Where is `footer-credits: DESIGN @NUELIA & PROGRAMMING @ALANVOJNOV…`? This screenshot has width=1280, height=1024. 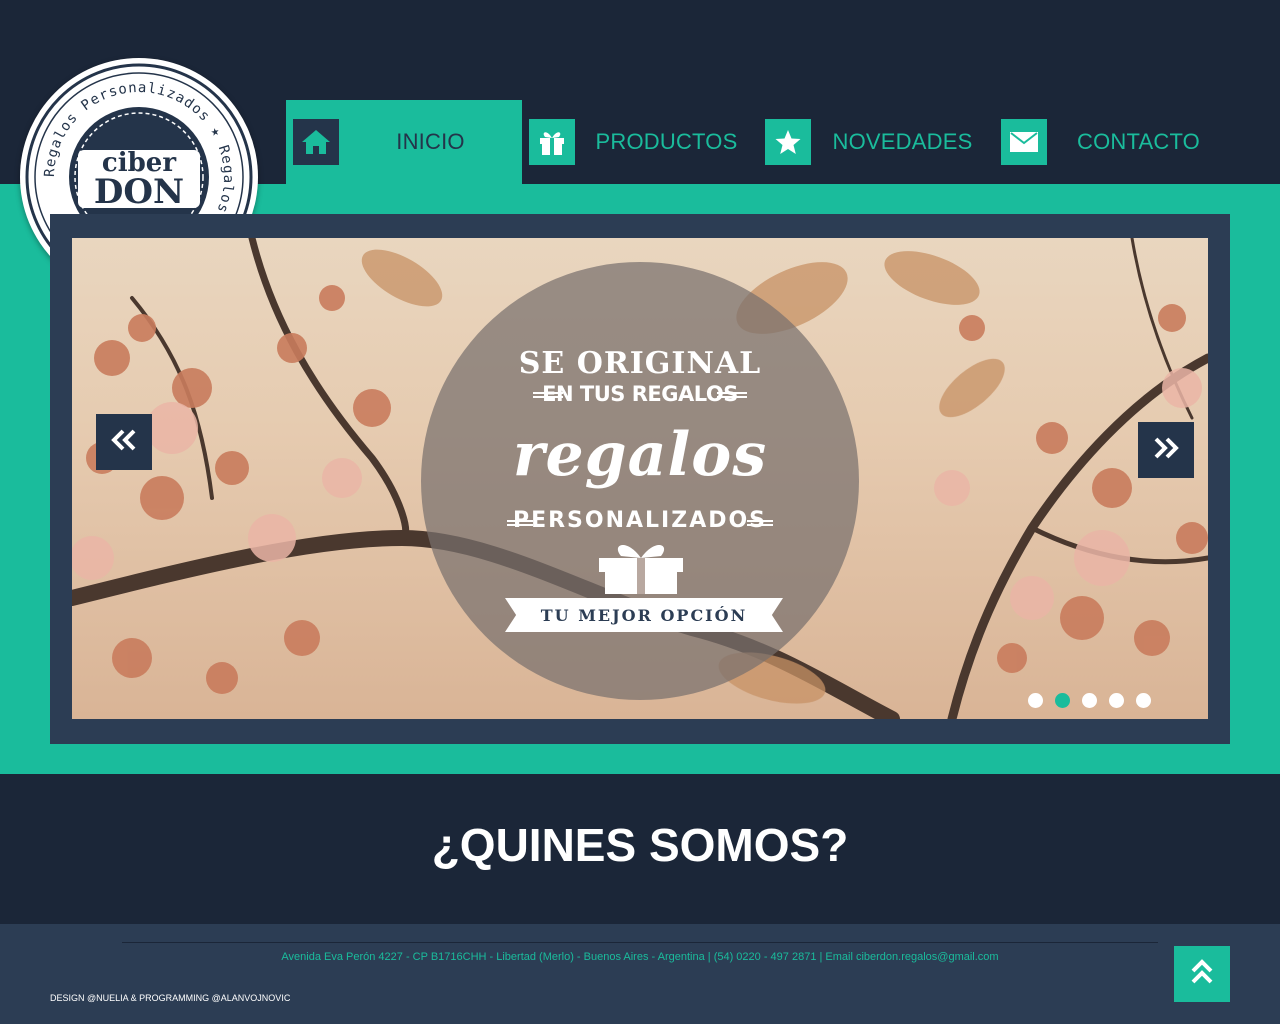 footer-credits: DESIGN @NUELIA & PROGRAMMING @ALANVOJNOV… is located at coordinates (170, 998).